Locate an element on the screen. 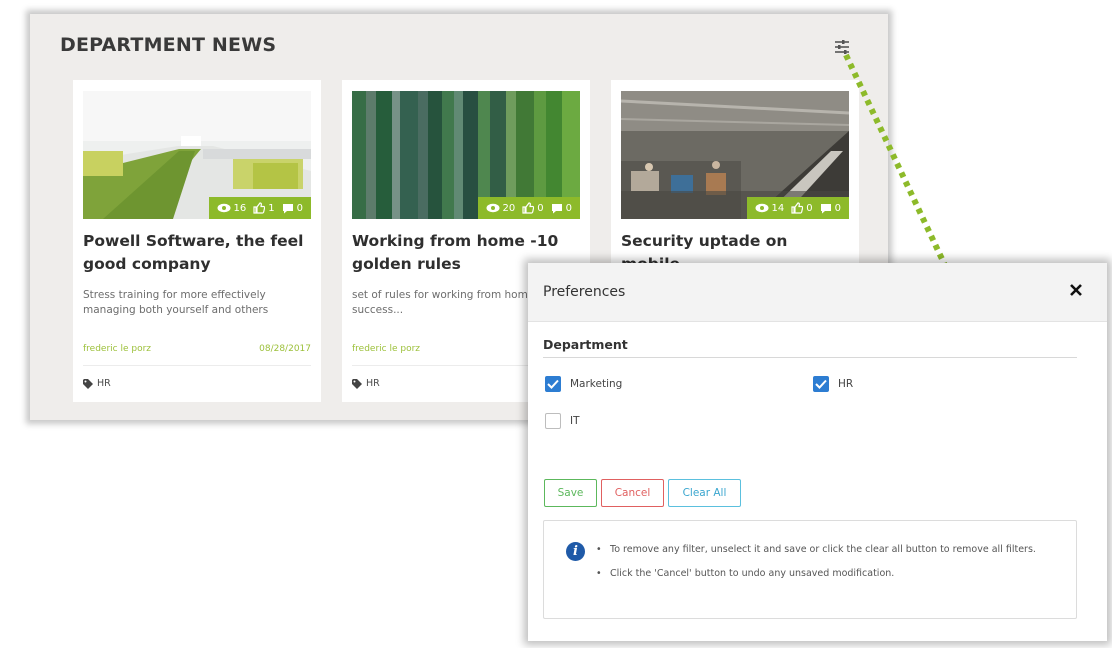 This screenshot has width=1112, height=648. dialog-title: Preferences is located at coordinates (584, 292).